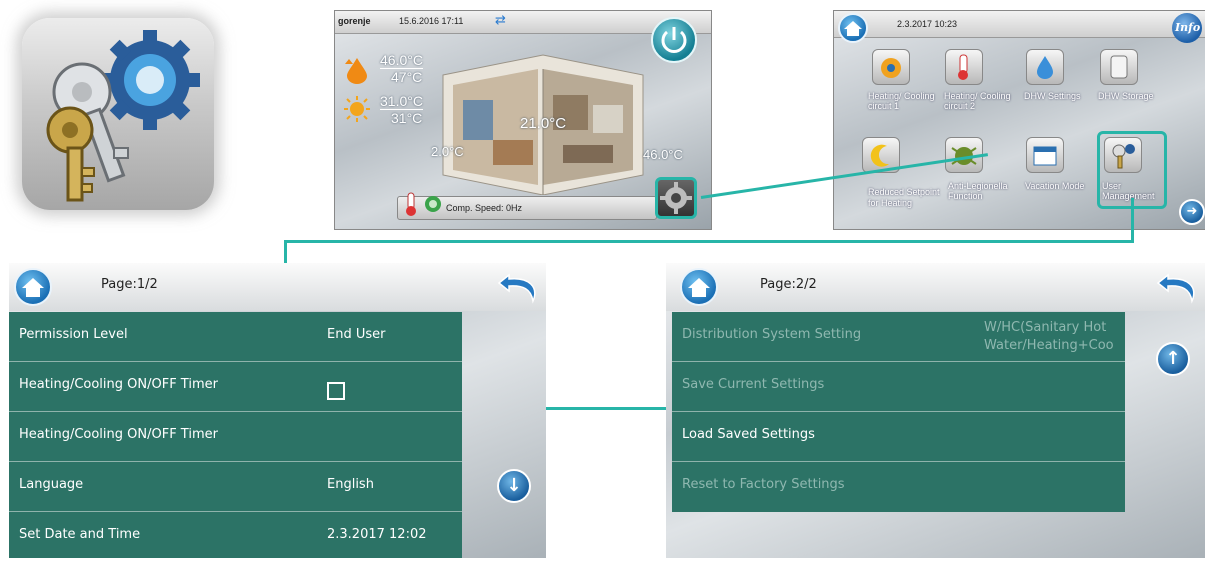  What do you see at coordinates (235, 387) in the screenshot?
I see `row-hc-timer-1: Heating/Cooling ON/OFF Timer` at bounding box center [235, 387].